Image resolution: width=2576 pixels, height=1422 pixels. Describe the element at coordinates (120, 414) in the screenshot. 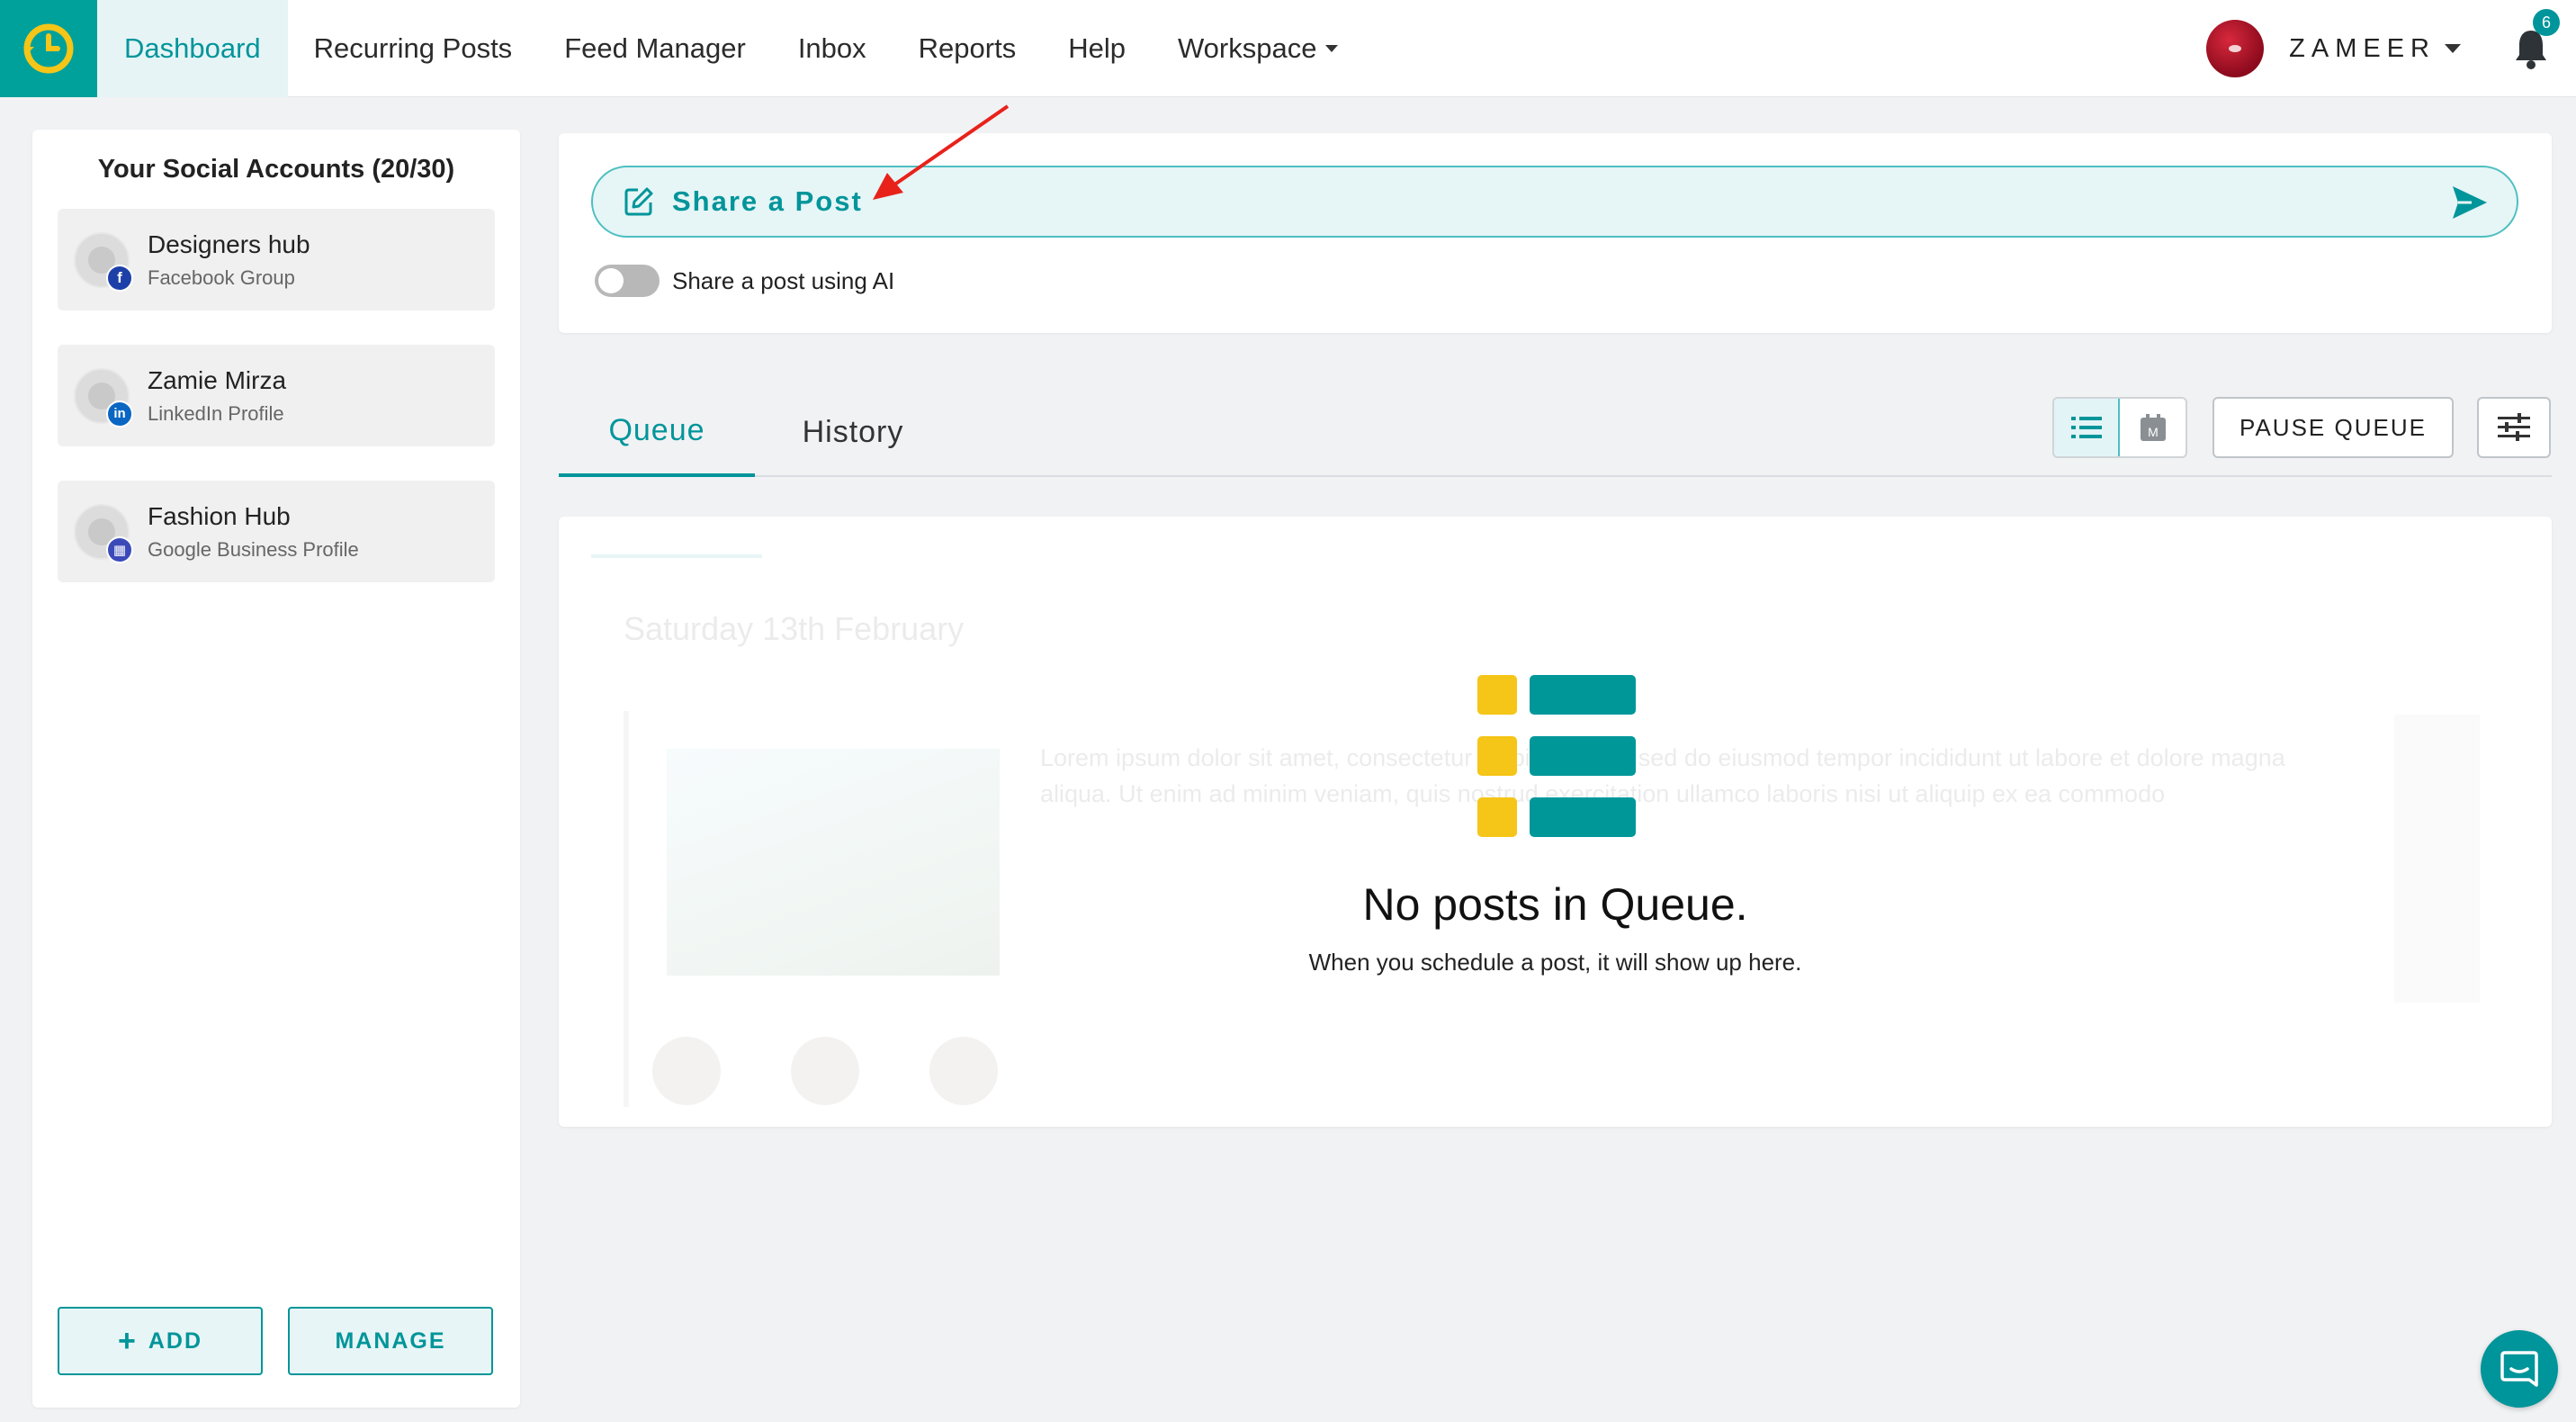

I see `linkedin-icon: in` at that location.